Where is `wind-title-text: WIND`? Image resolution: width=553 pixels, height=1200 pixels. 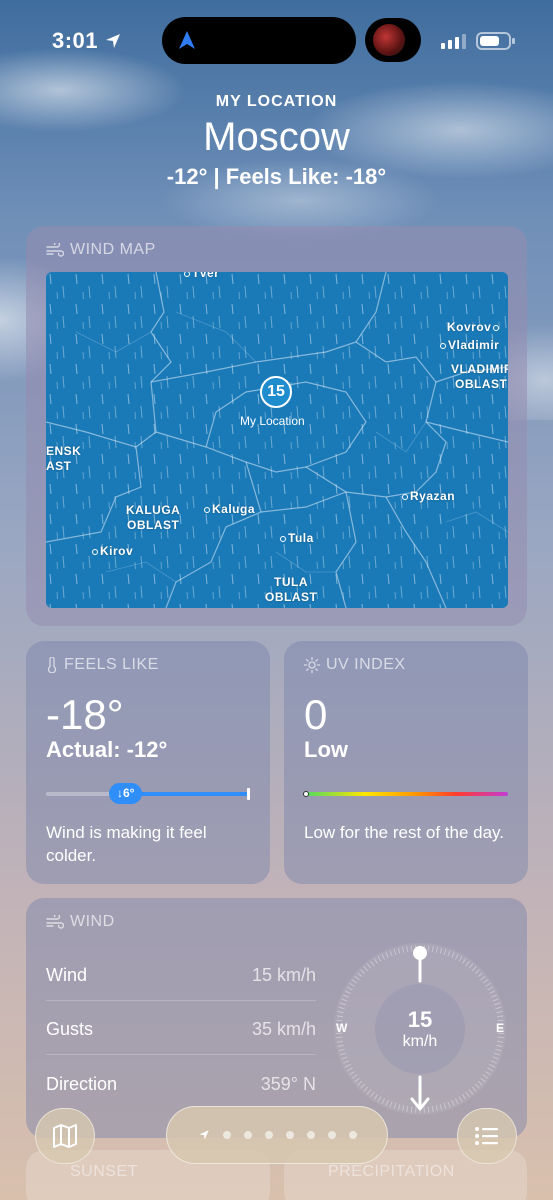 wind-title-text: WIND is located at coordinates (92, 921).